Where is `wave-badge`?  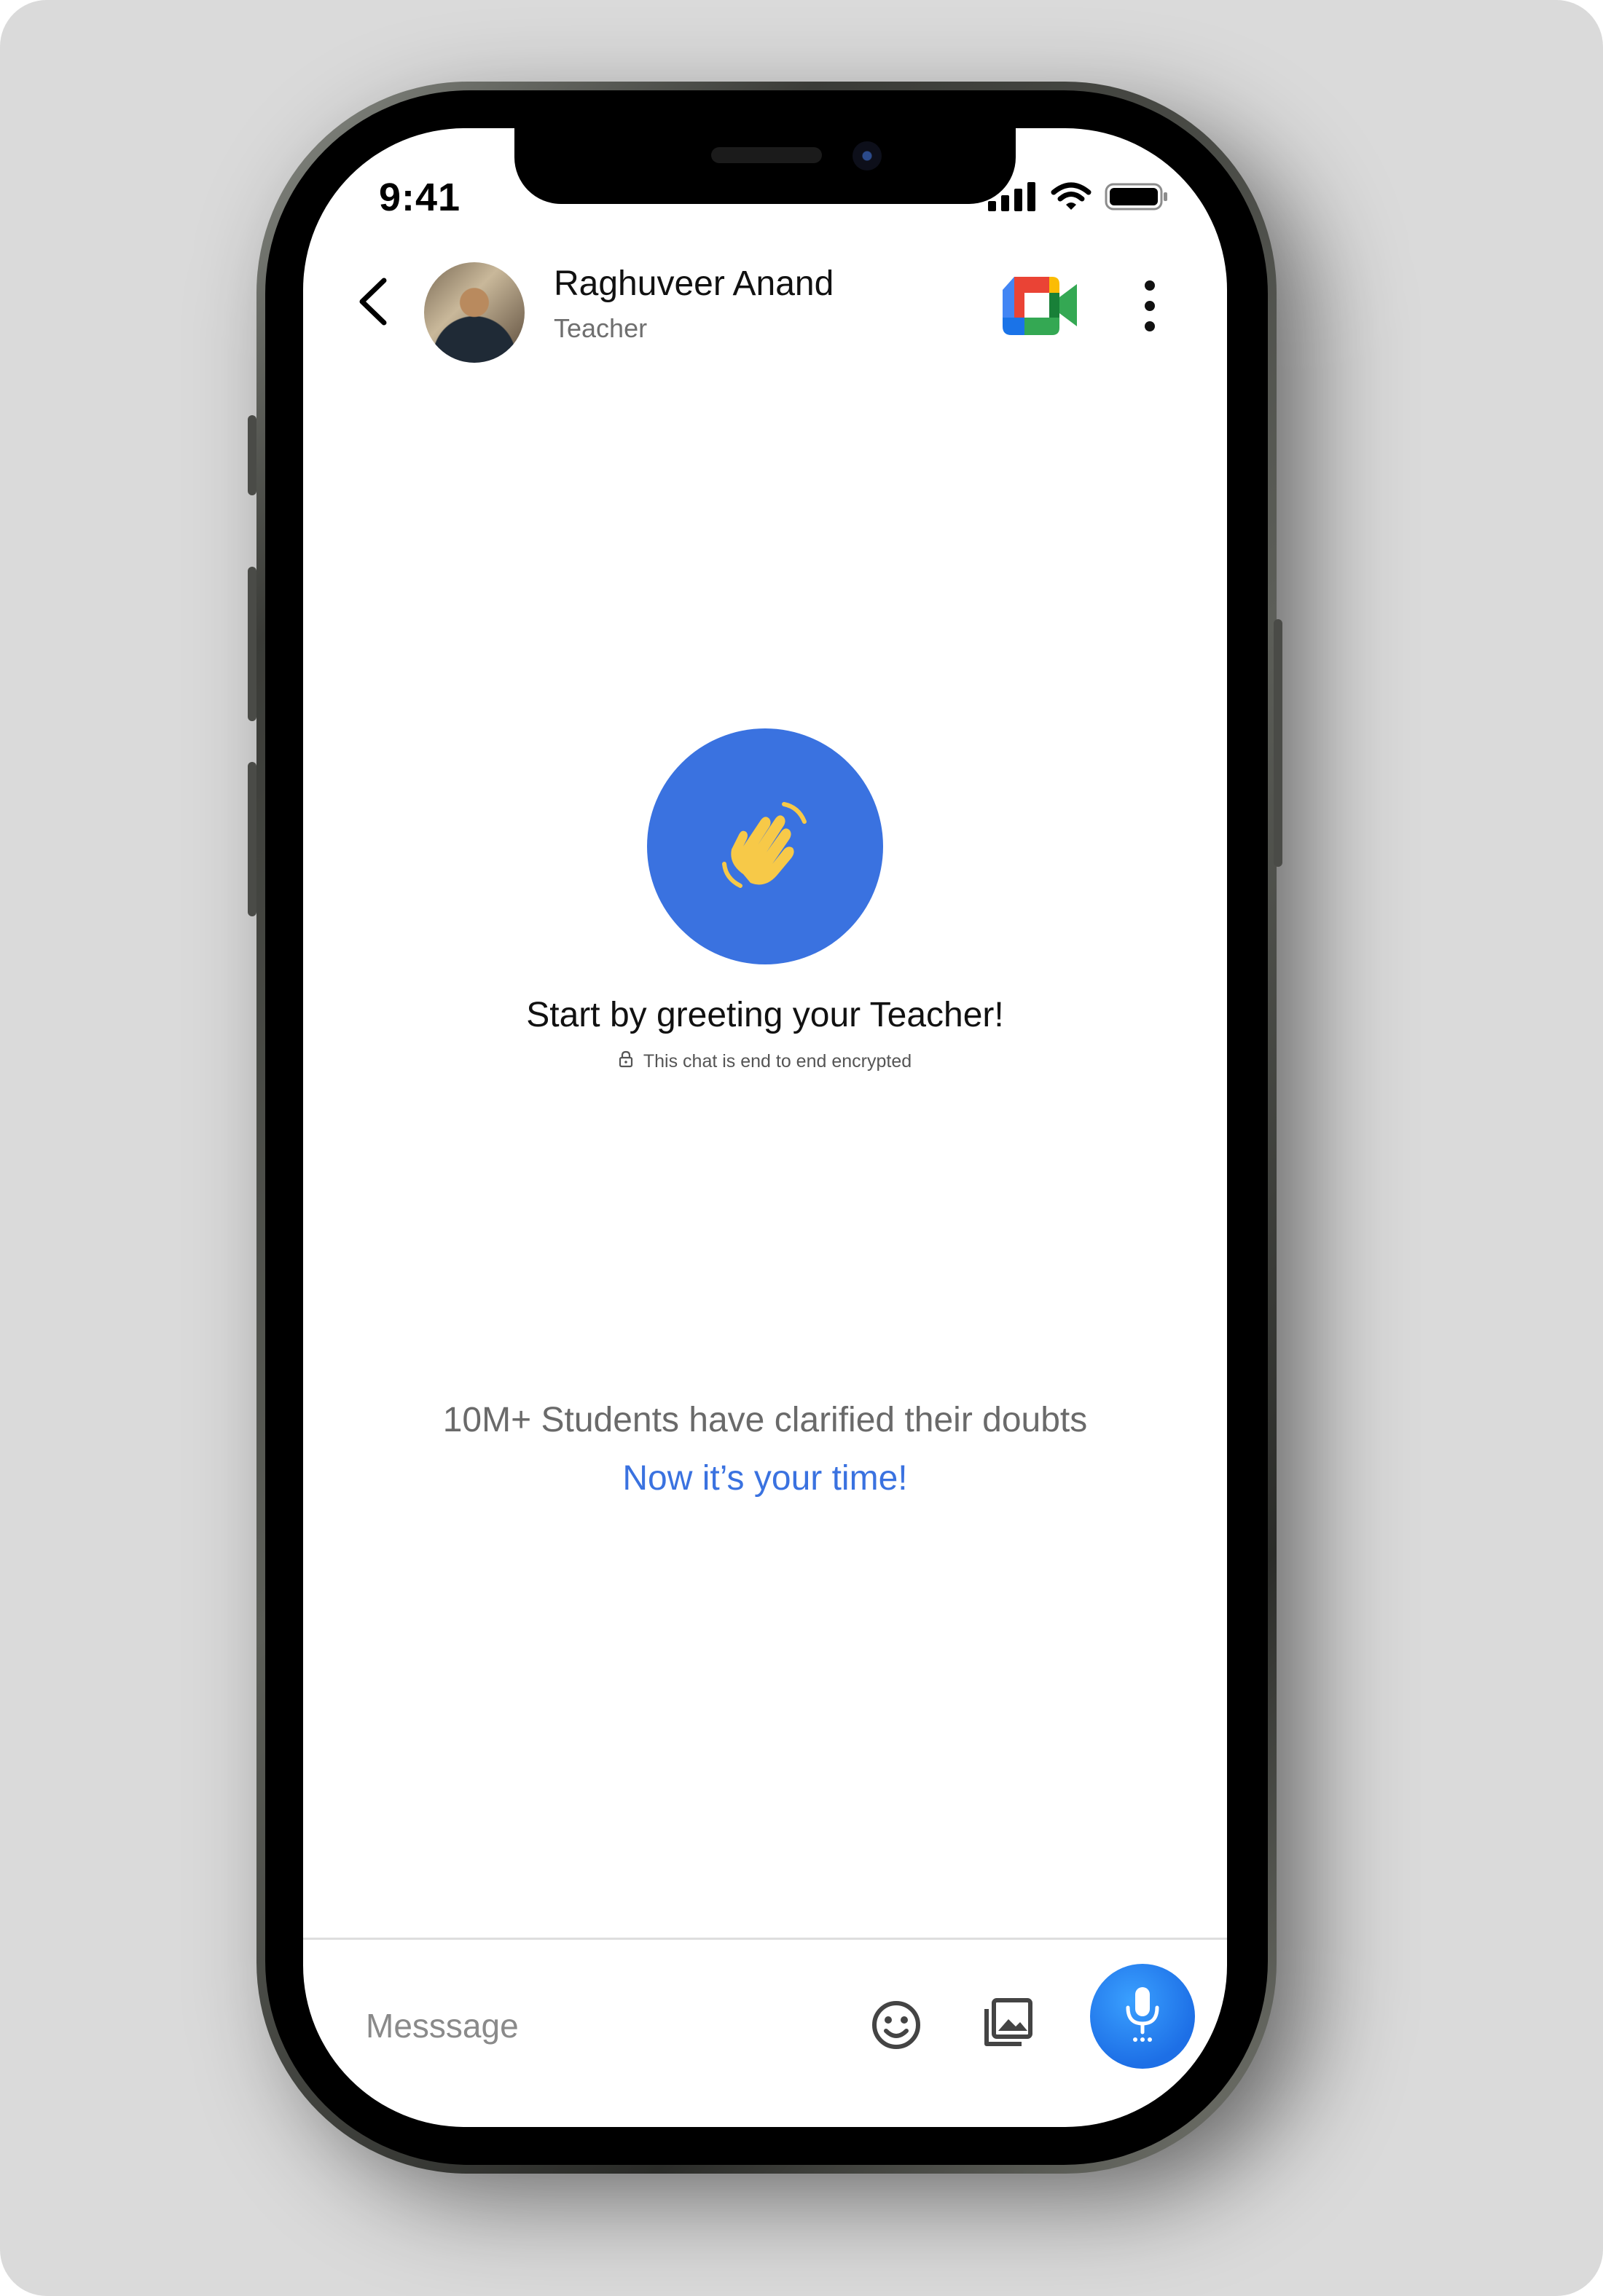
wave-badge is located at coordinates (765, 846).